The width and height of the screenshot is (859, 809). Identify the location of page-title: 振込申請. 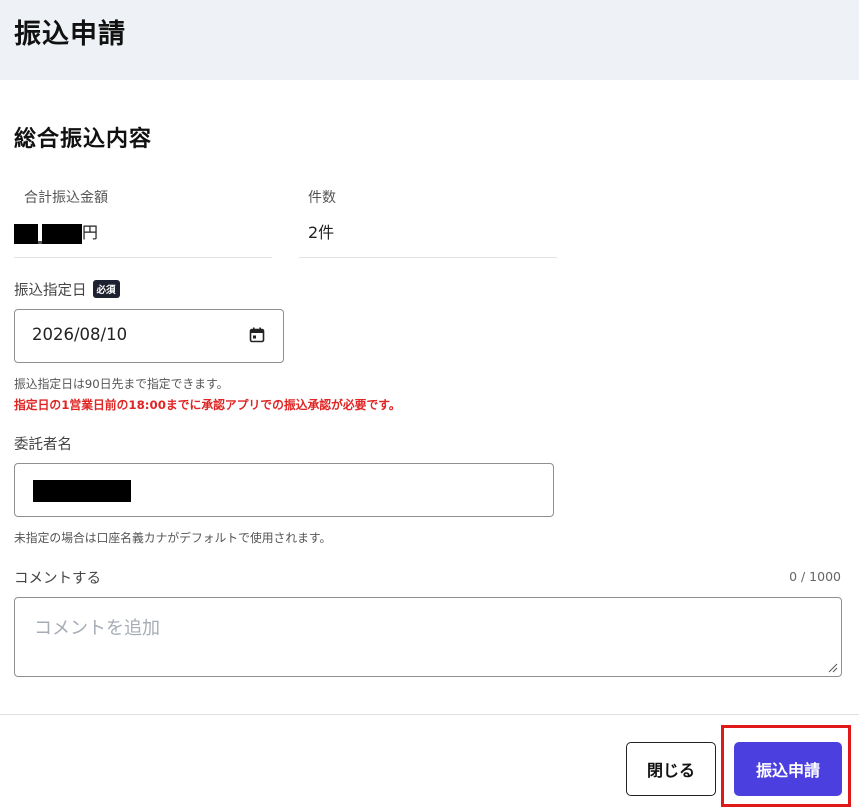
(70, 34).